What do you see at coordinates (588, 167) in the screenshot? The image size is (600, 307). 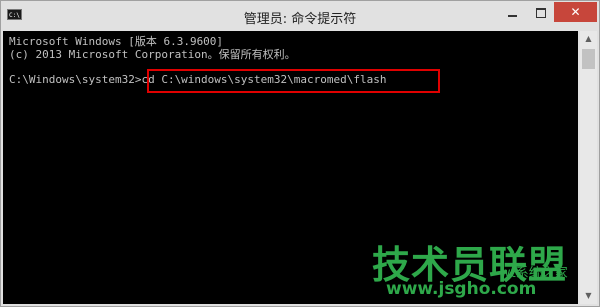 I see `vertical-scrollbar: ▲ ▼` at bounding box center [588, 167].